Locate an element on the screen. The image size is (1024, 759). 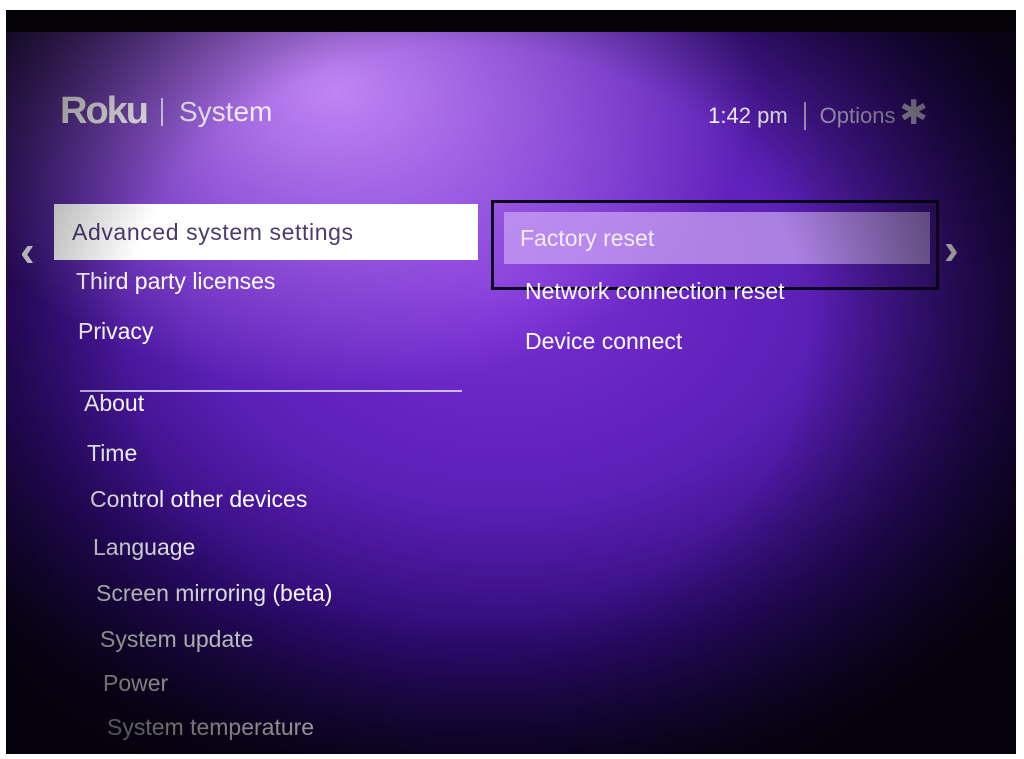
menu-item-screen-mirroring: Screen mirroring (beta) is located at coordinates (214, 593).